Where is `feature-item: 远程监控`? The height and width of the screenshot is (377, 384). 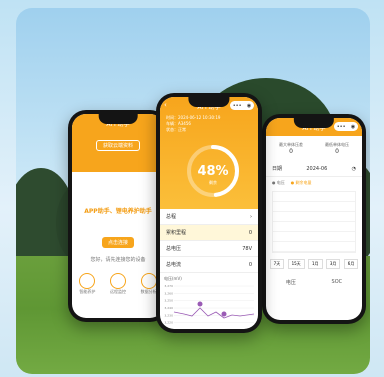 feature-item: 远程监控 is located at coordinates (117, 284).